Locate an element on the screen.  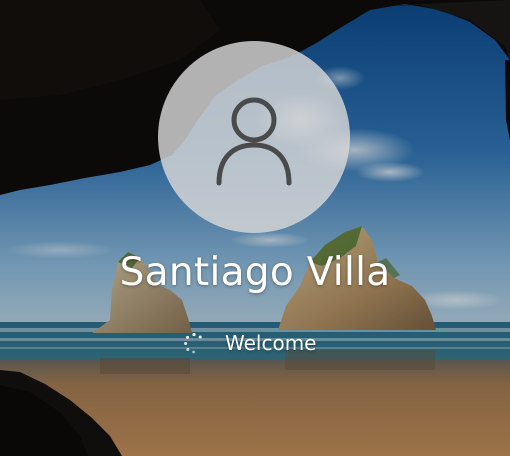
sign-in-status: Welcome is located at coordinates (249, 343).